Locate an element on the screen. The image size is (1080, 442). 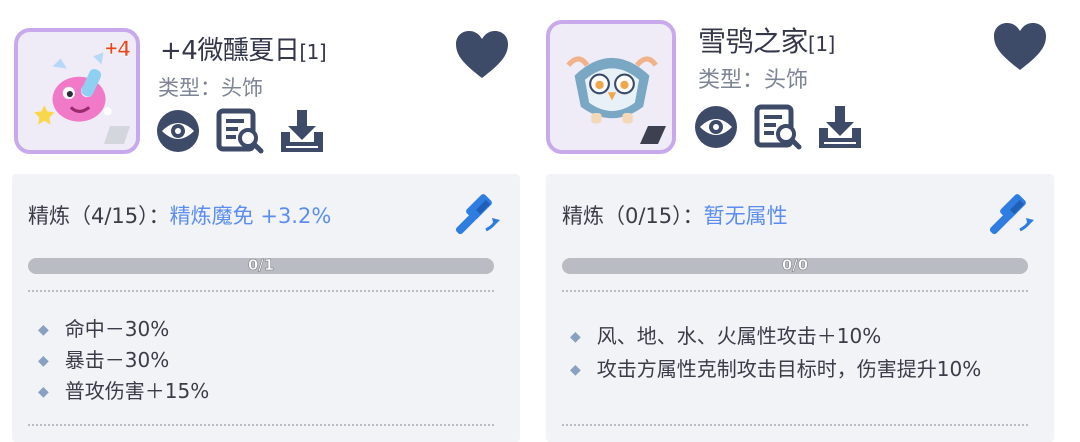
stat-item: ◆ 风、地、水、火属性攻击＋10% is located at coordinates (803, 336).